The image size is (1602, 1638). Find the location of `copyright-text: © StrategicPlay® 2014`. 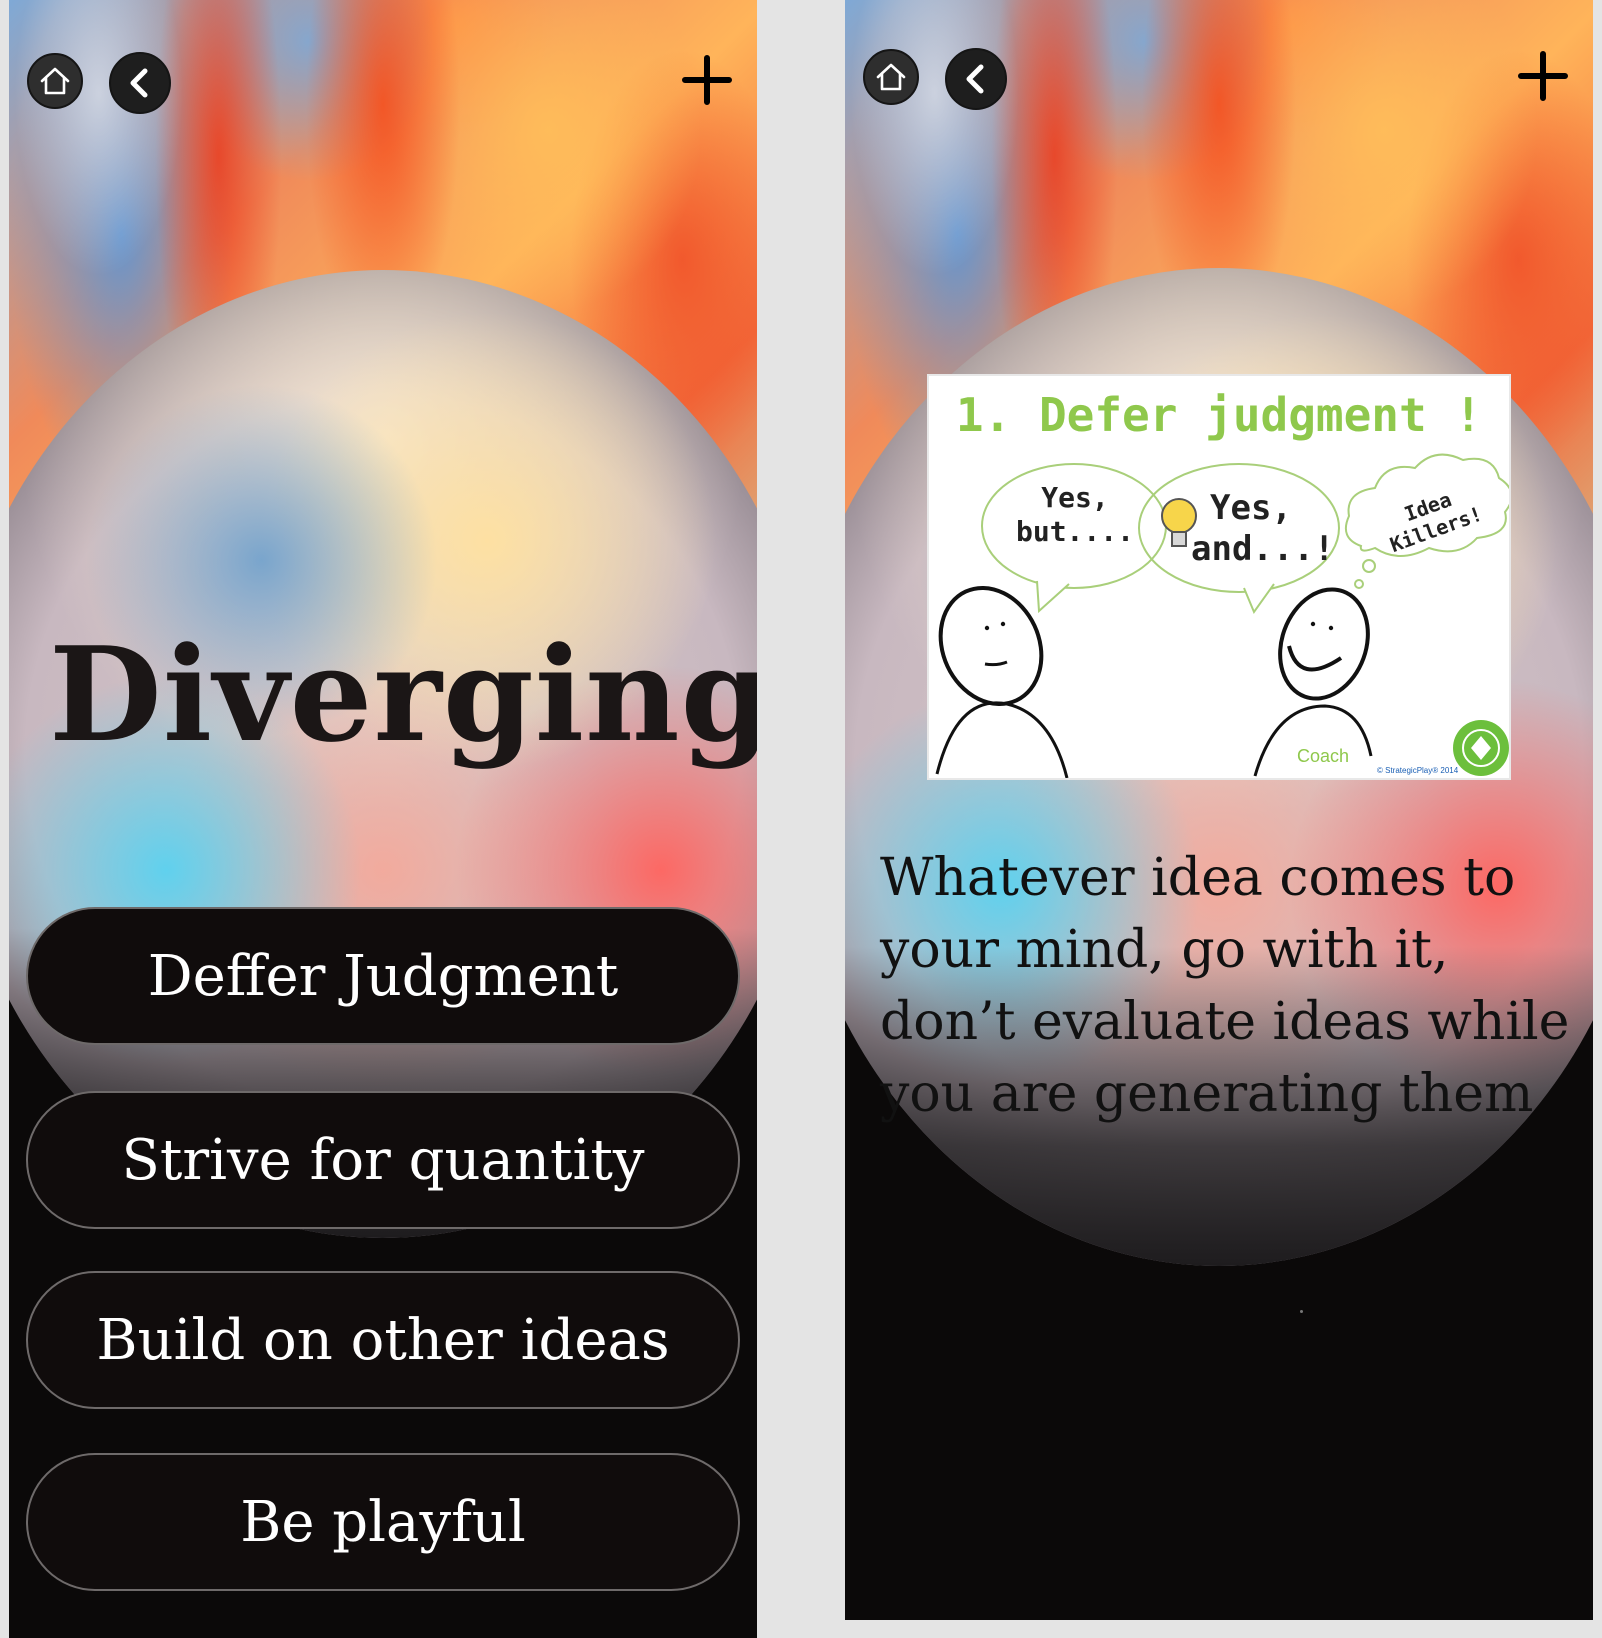

copyright-text: © StrategicPlay® 2014 is located at coordinates (1418, 770).